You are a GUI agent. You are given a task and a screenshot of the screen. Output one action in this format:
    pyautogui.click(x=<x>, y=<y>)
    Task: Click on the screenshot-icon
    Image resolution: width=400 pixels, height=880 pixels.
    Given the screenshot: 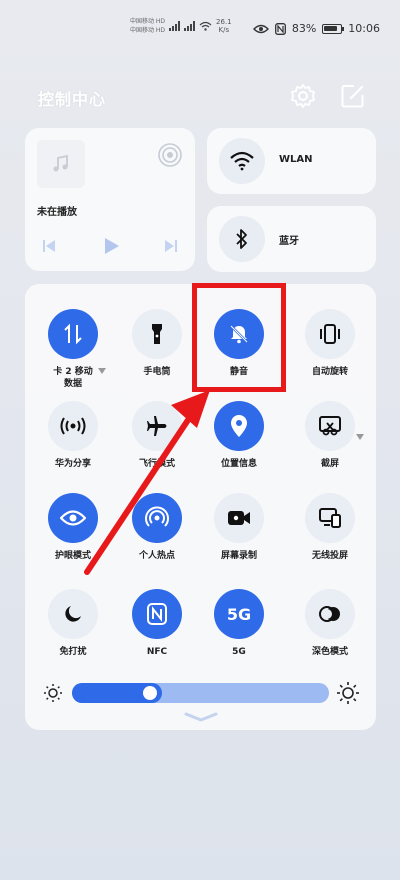 What is the action you would take?
    pyautogui.click(x=330, y=426)
    